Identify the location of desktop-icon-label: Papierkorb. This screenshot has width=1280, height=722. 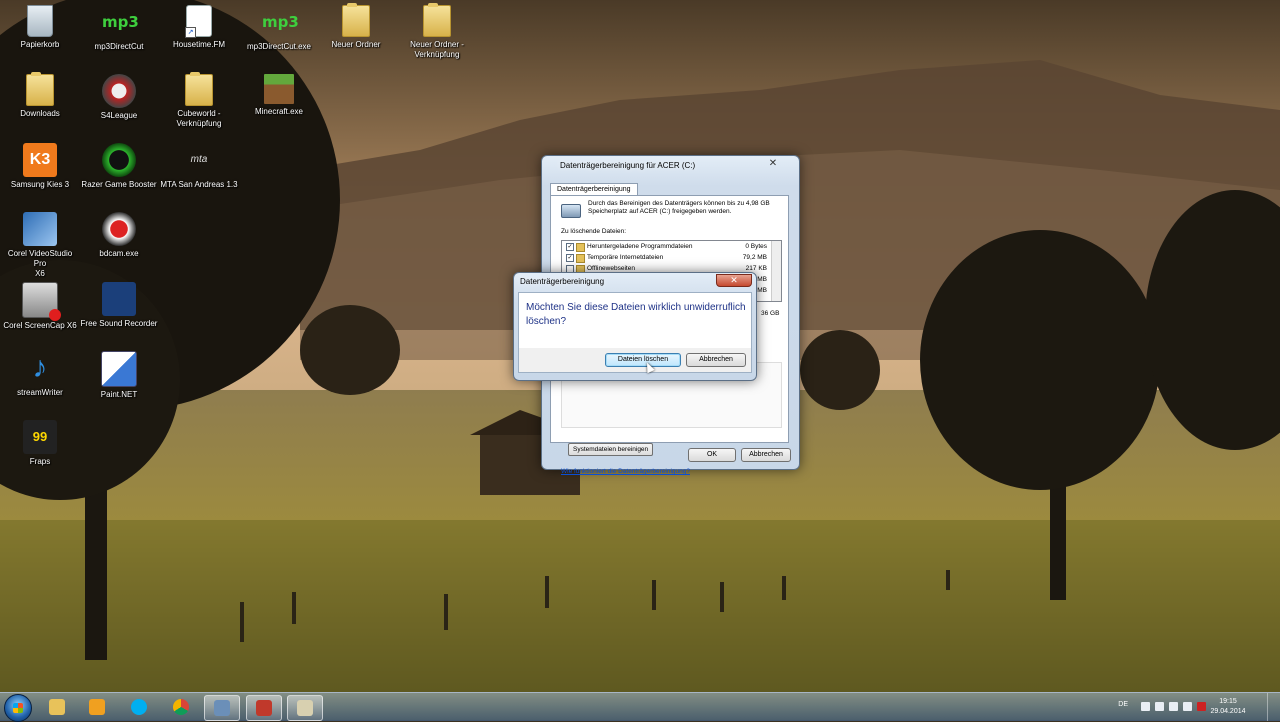
(40, 44).